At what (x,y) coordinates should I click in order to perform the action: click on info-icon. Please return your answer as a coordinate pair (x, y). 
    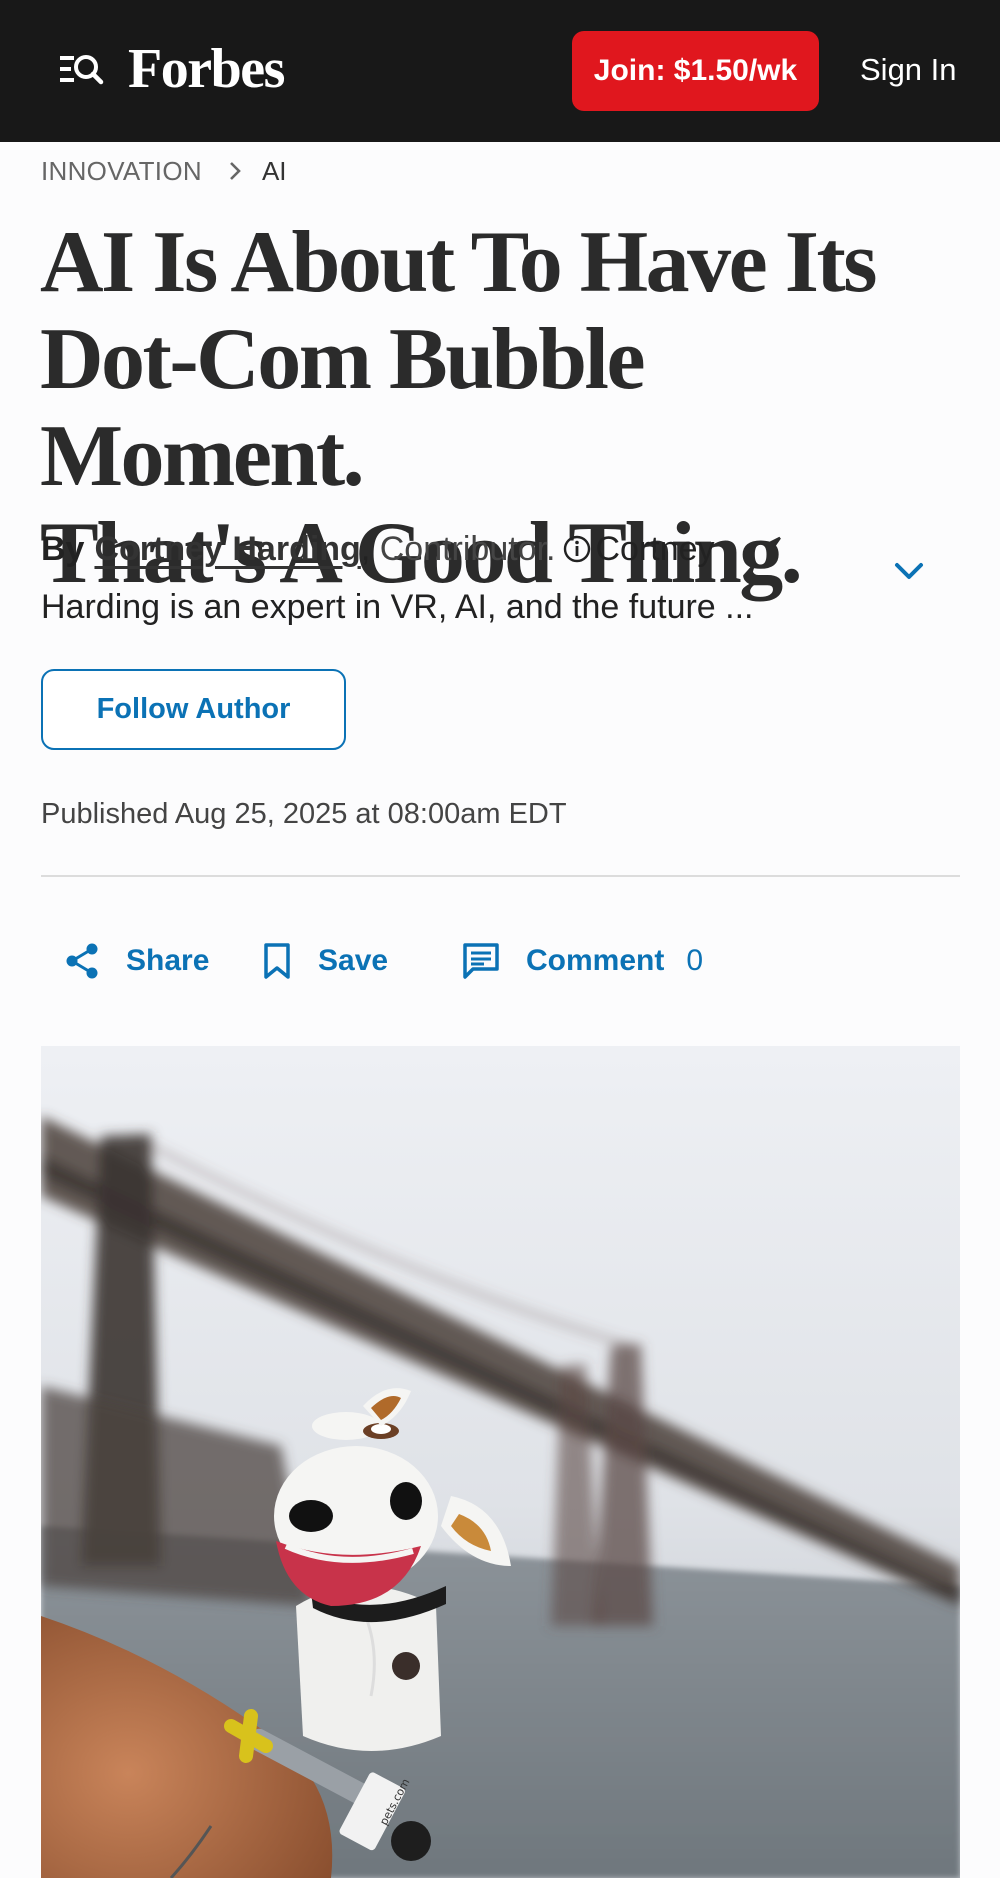
    Looking at the image, I should click on (577, 553).